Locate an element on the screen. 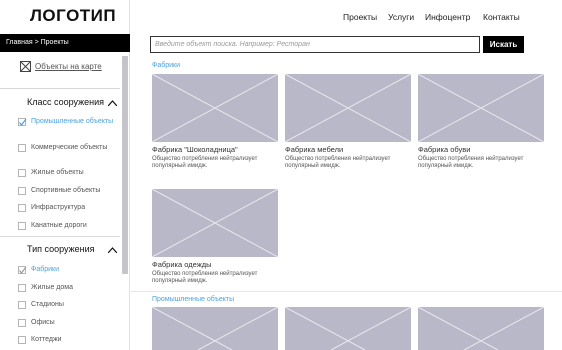  filter-item-label: Жилые объекты is located at coordinates (57, 172).